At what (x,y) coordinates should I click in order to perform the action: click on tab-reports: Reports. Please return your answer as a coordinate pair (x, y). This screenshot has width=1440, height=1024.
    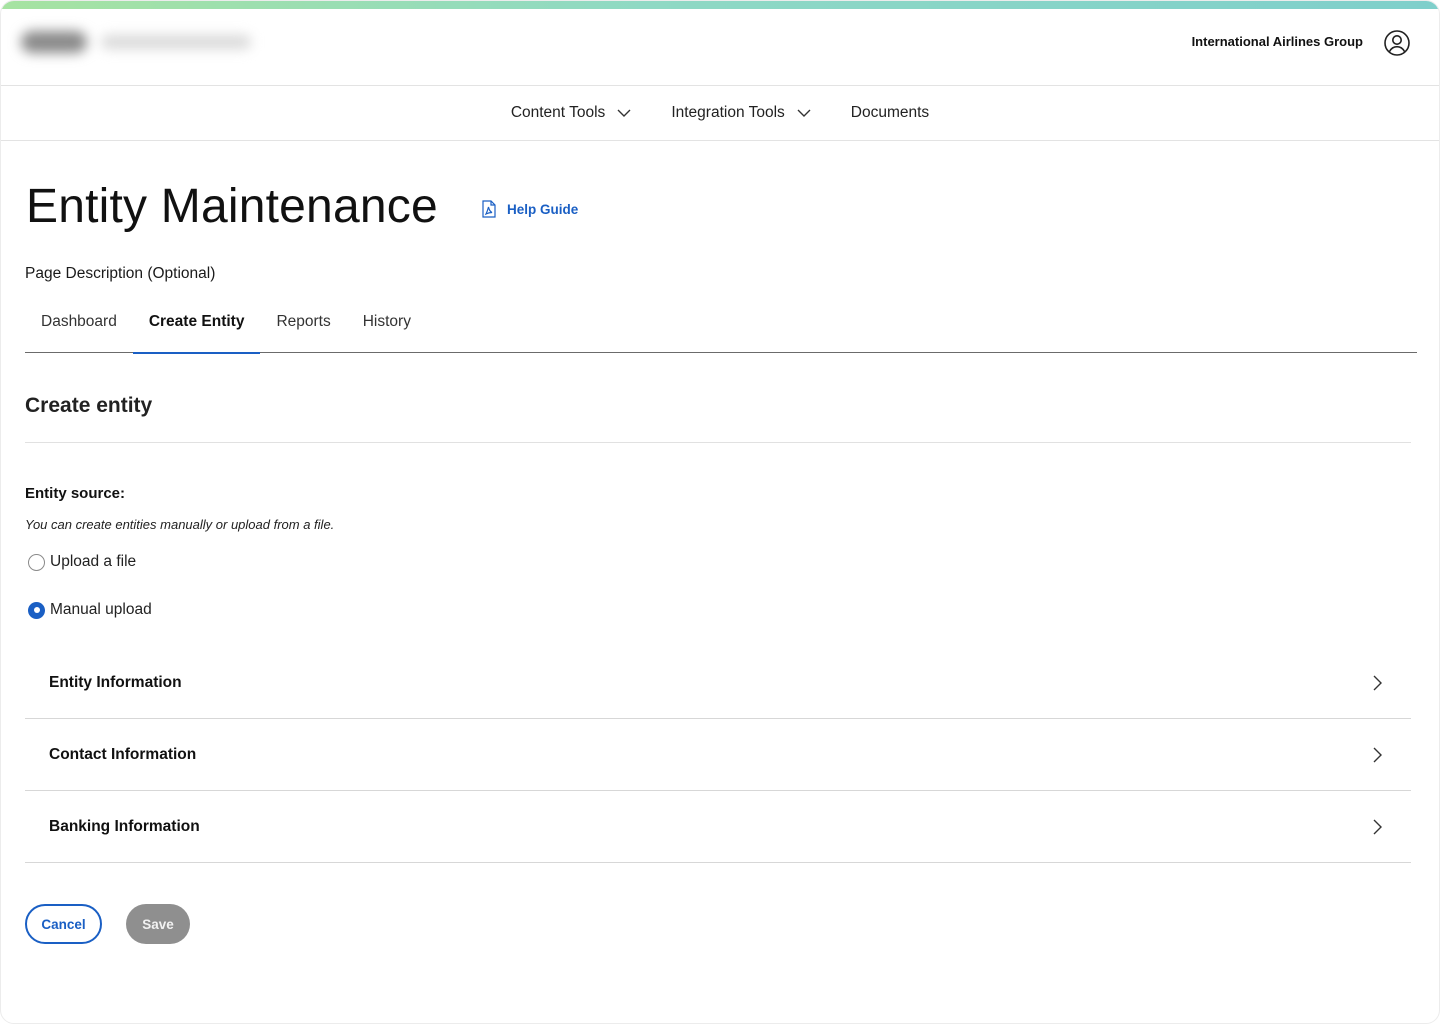
    Looking at the image, I should click on (303, 322).